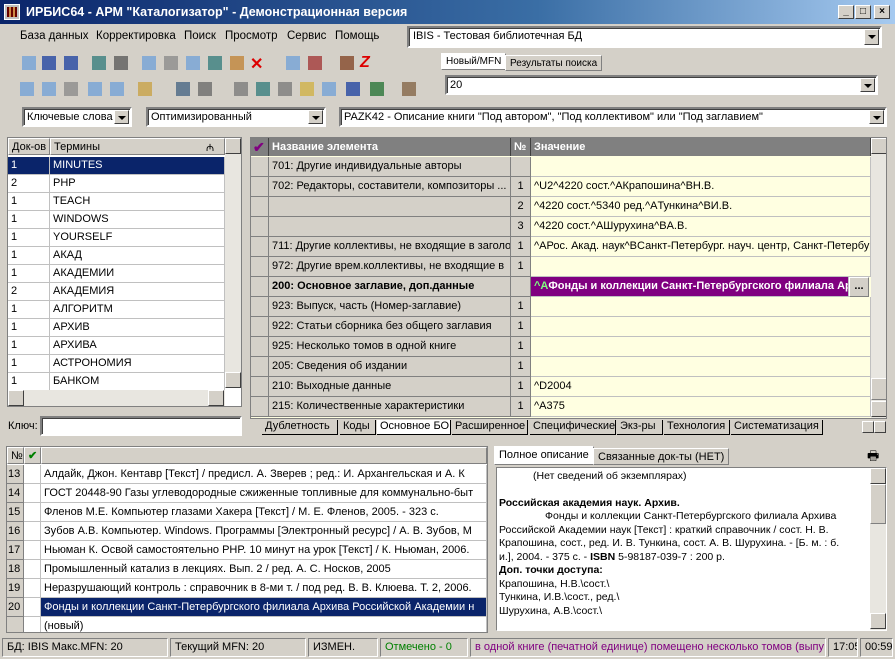  Describe the element at coordinates (137, 382) in the screenshot. I see `dict-term: БАНКОМ` at that location.